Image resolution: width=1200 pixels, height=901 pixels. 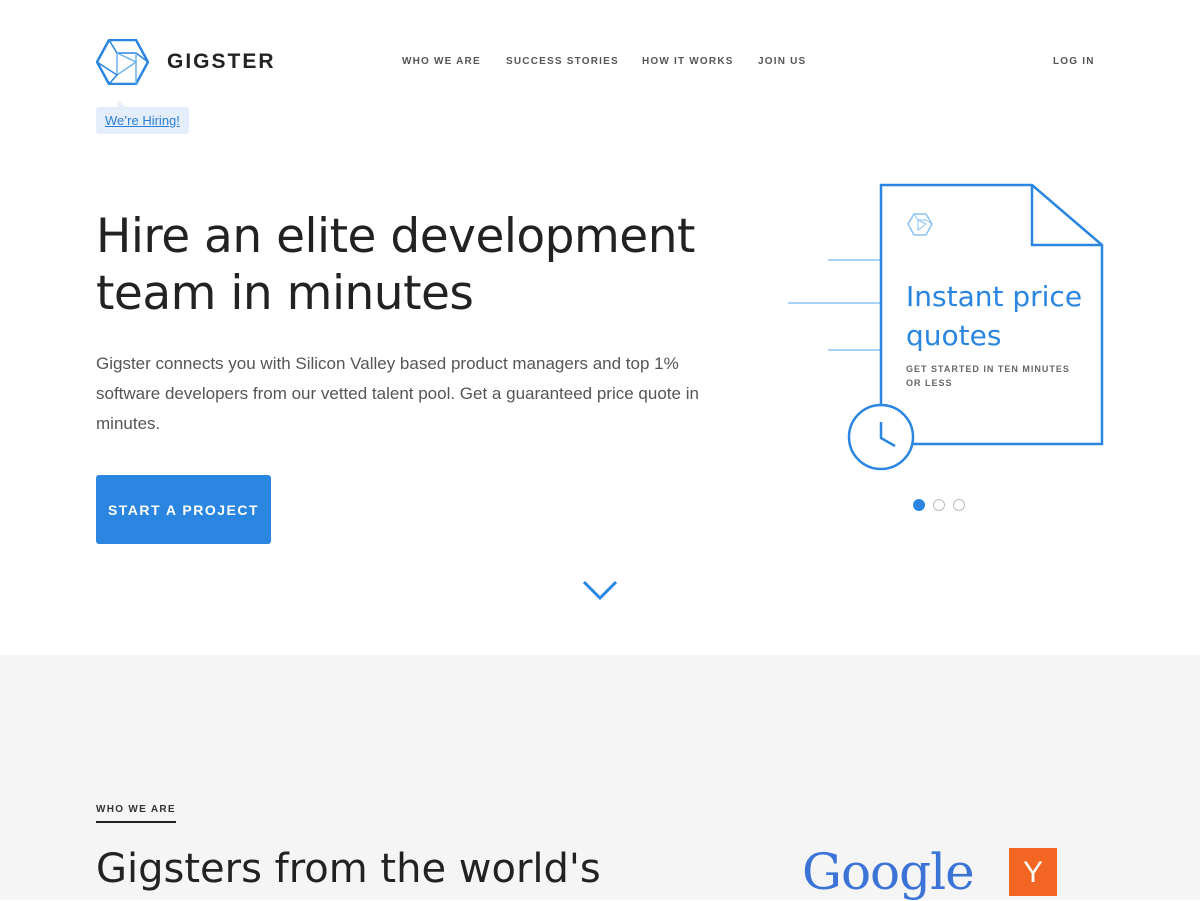 I want to click on slide-title: Instant price quotes, so click(x=994, y=316).